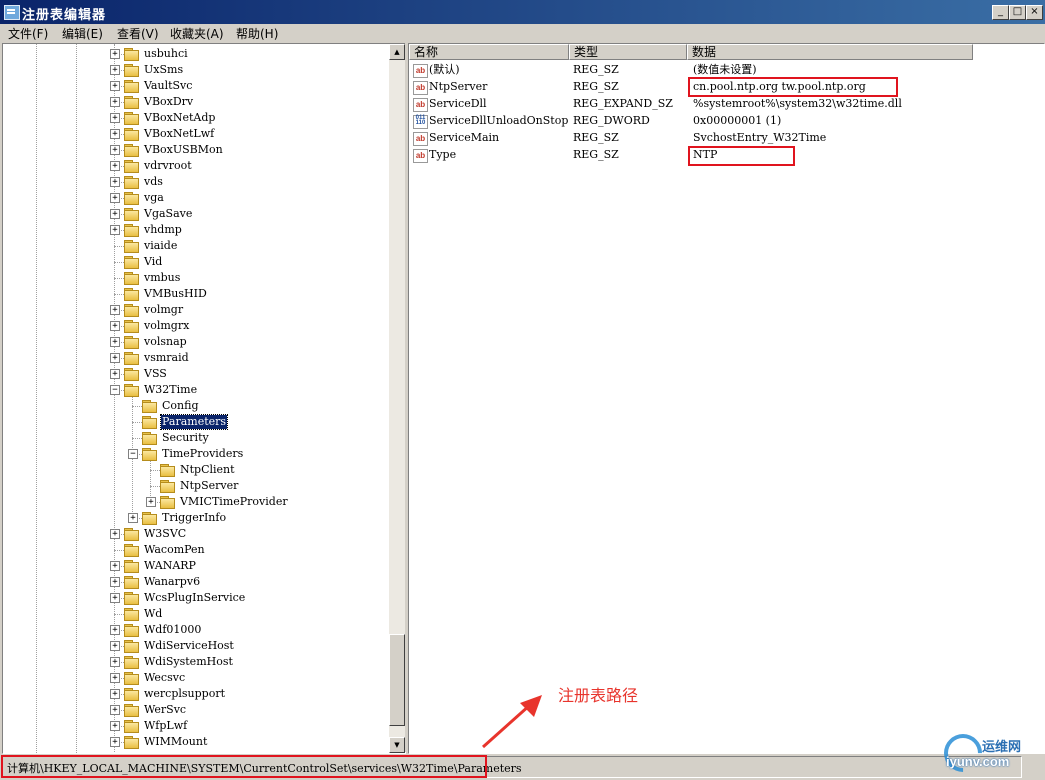  What do you see at coordinates (175, 294) in the screenshot?
I see `tree-node-label: VMBusHID` at bounding box center [175, 294].